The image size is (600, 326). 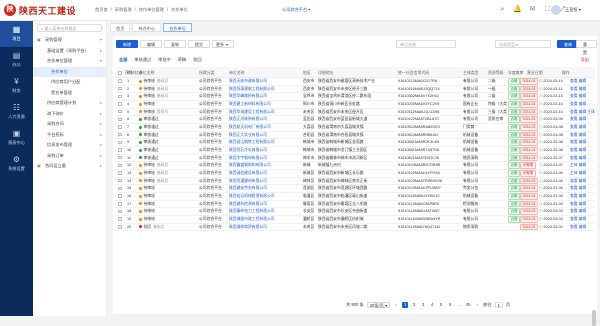 What do you see at coordinates (69, 61) in the screenshot?
I see `sidebar-item: 合作单位管理 ▾` at bounding box center [69, 61].